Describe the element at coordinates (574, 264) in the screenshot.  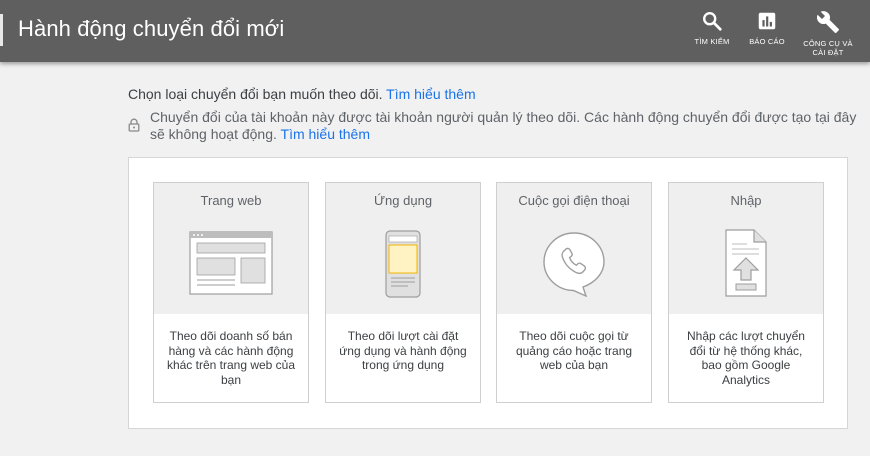
I see `phone-call-icon` at that location.